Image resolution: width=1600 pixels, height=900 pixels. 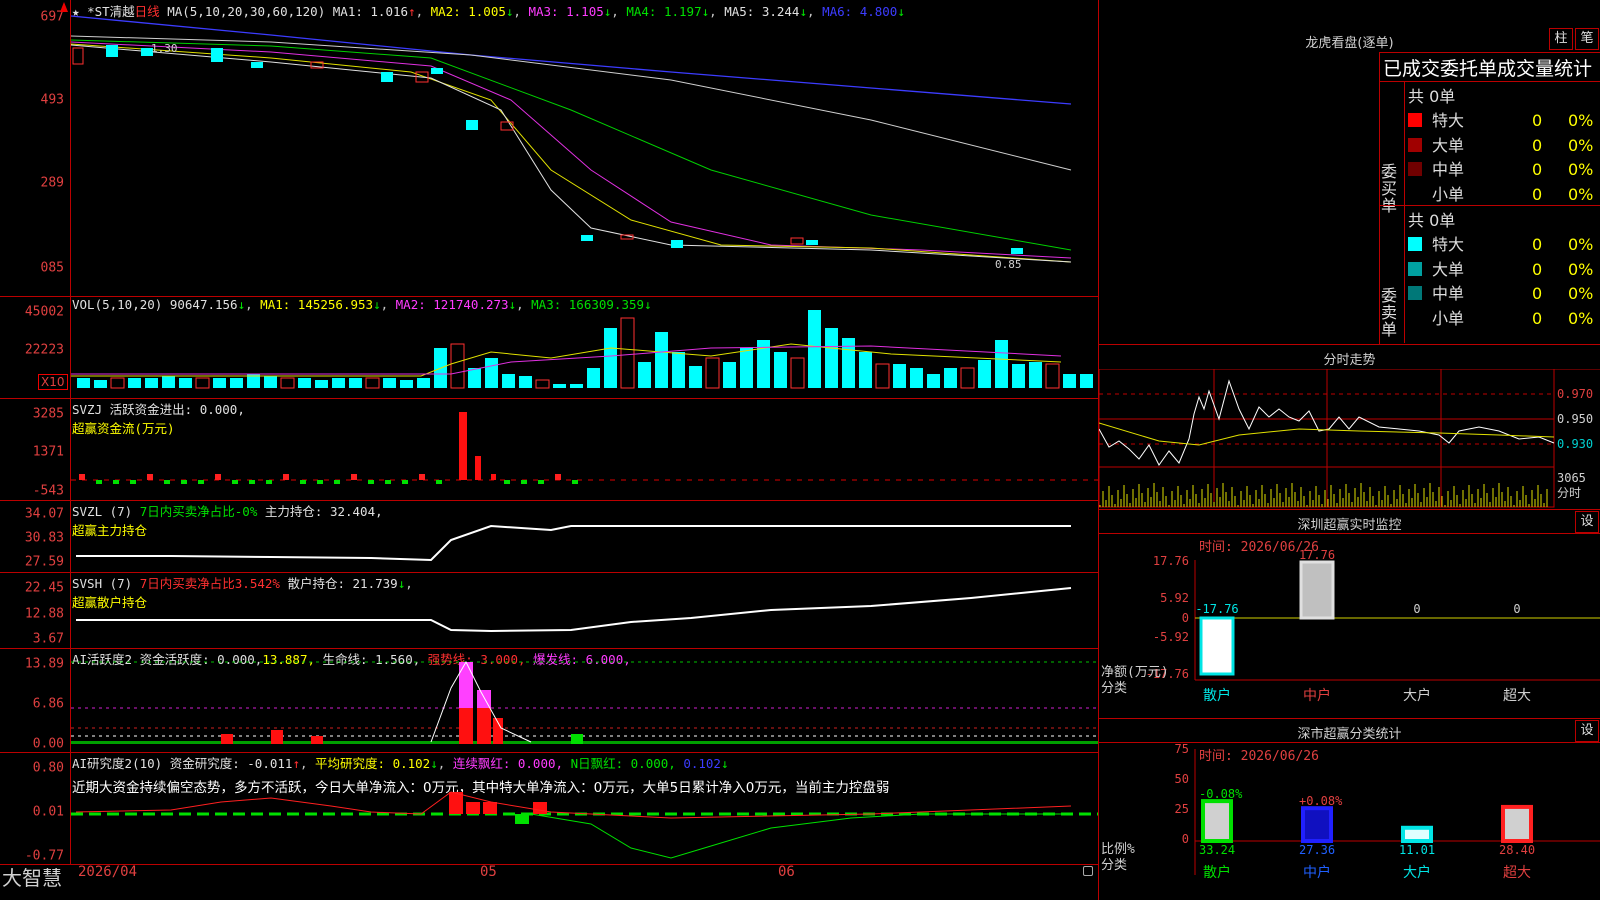 What do you see at coordinates (1349, 525) in the screenshot?
I see `monitor-title: 深圳超赢实时监控` at bounding box center [1349, 525].